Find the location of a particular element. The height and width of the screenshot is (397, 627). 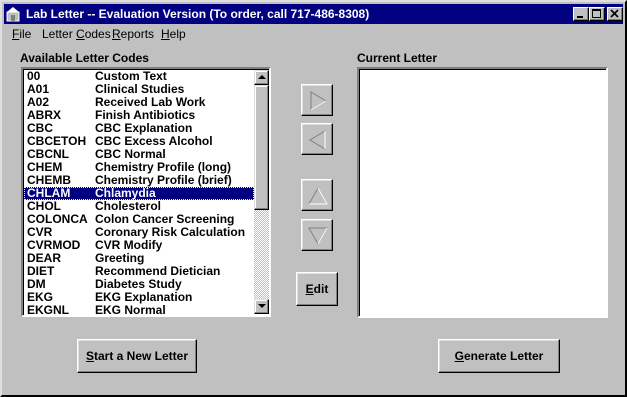

scroll-down-button is located at coordinates (261, 306).